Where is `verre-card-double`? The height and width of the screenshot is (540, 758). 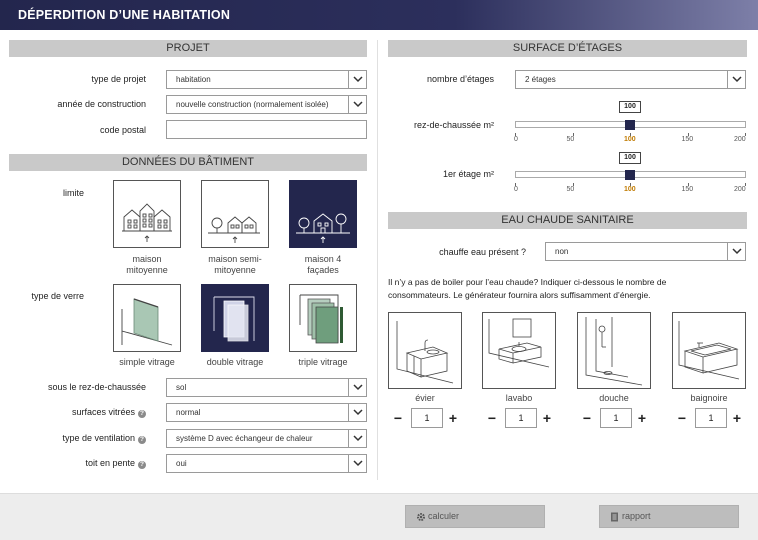 verre-card-double is located at coordinates (235, 318).